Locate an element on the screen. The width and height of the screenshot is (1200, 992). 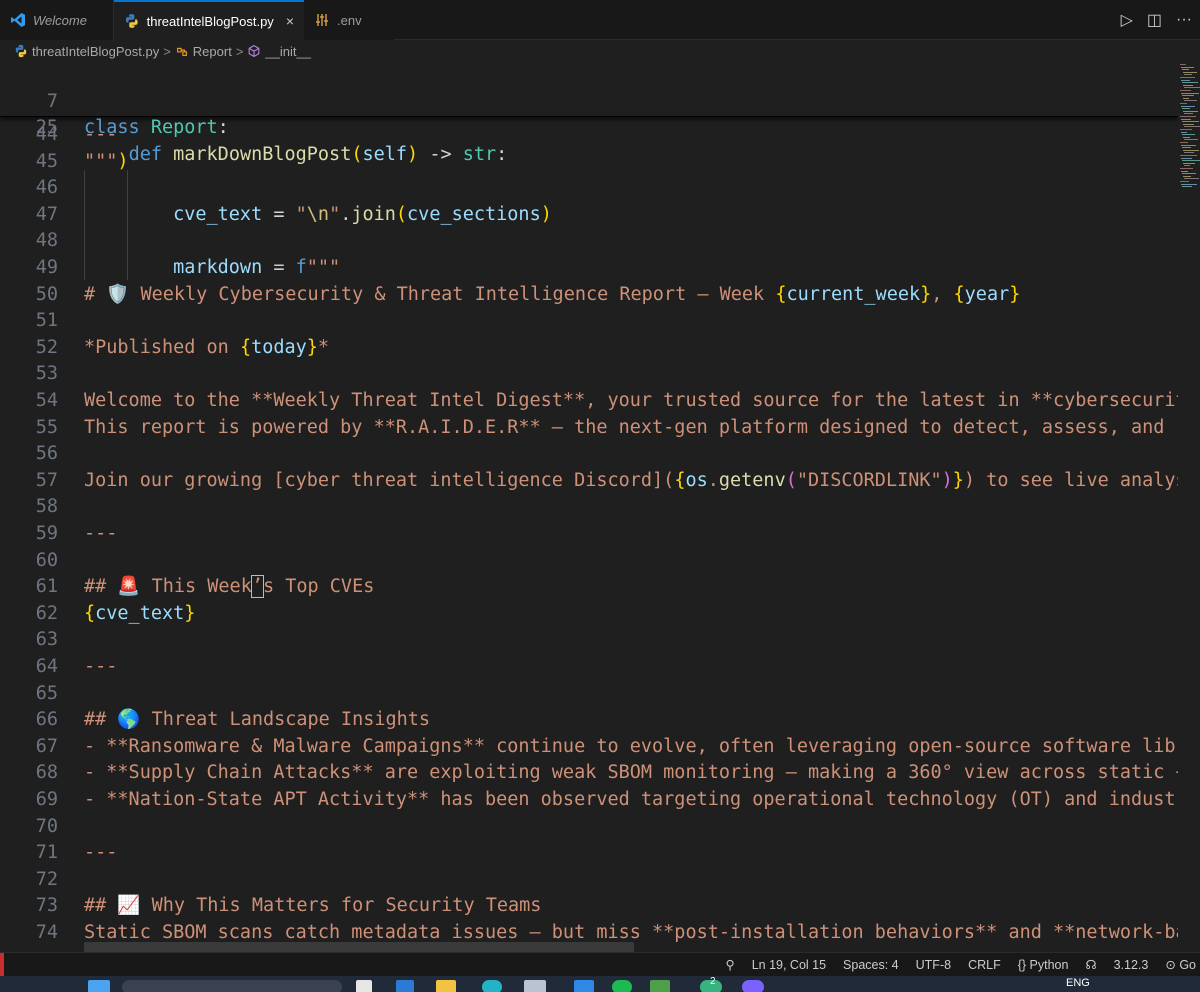
file-explorer-icon is located at coordinates (446, 986).